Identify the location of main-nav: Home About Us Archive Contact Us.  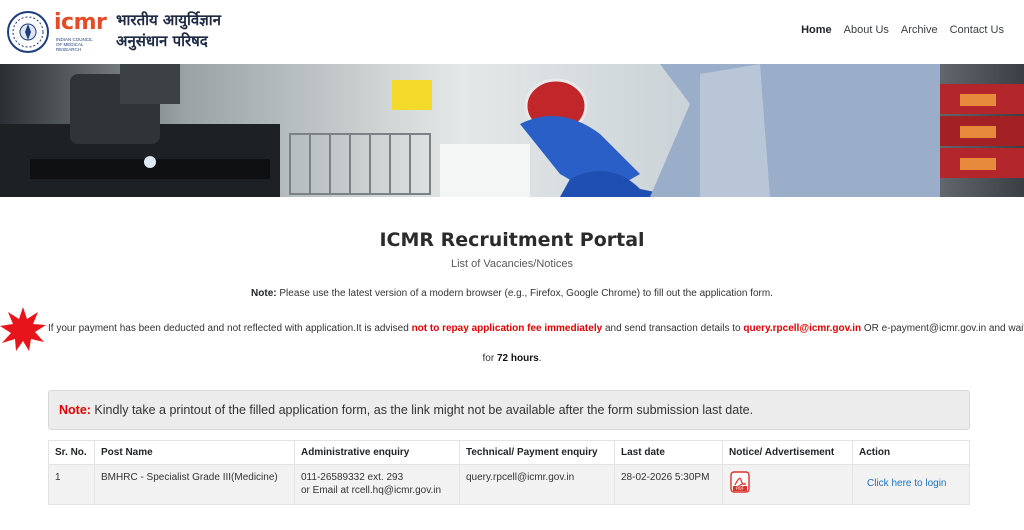
(902, 30).